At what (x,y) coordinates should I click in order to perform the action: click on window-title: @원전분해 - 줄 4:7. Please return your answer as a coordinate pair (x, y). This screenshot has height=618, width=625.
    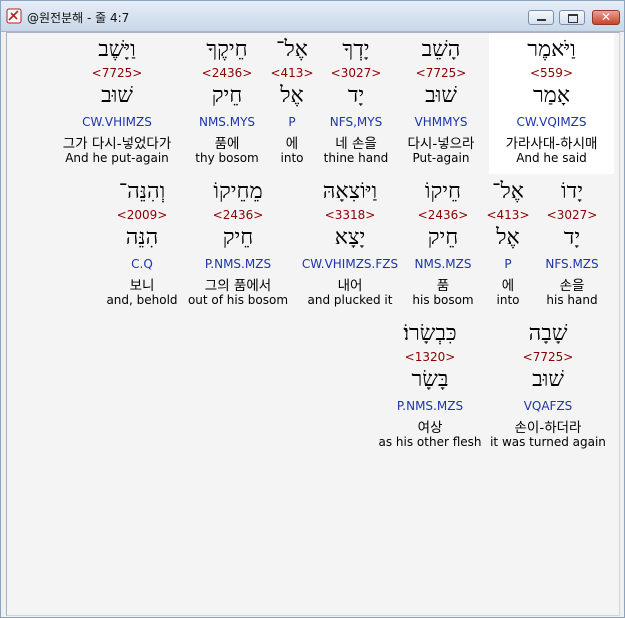
    Looking at the image, I should click on (78, 18).